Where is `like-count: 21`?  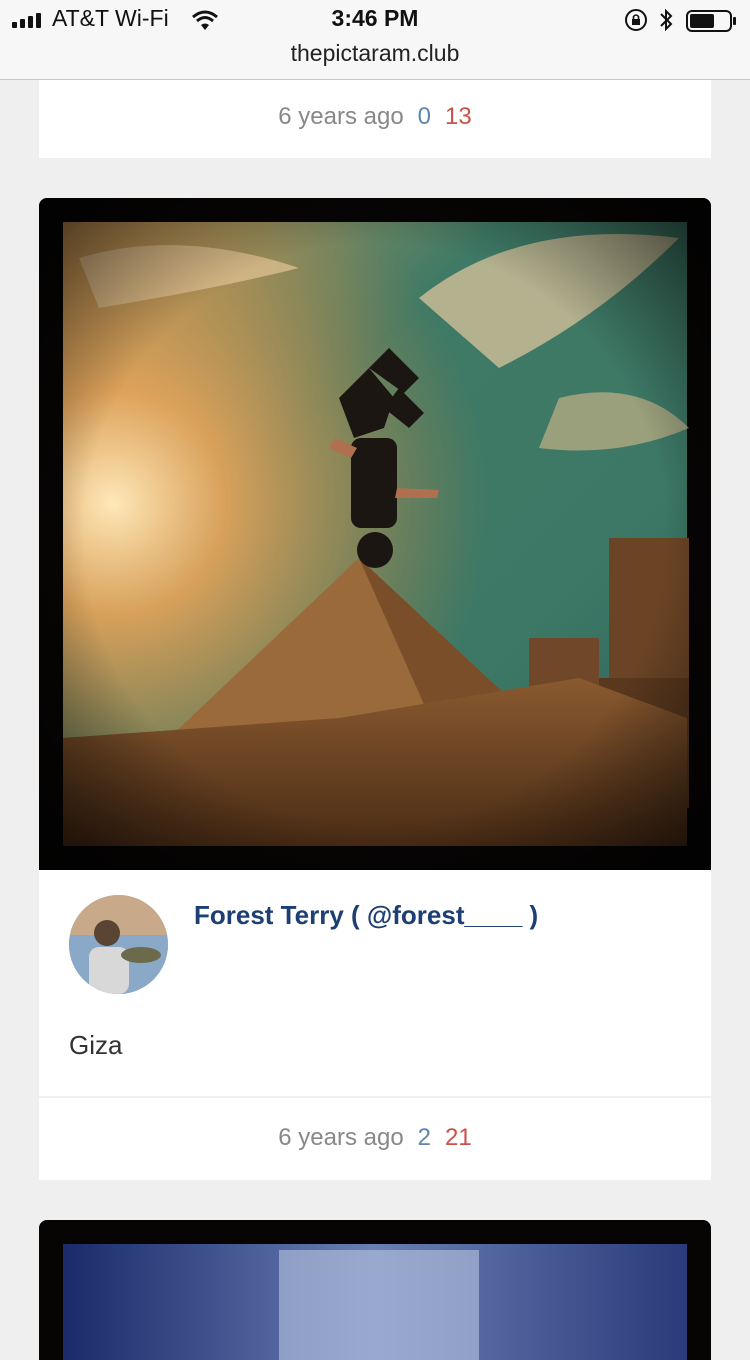 like-count: 21 is located at coordinates (458, 1137).